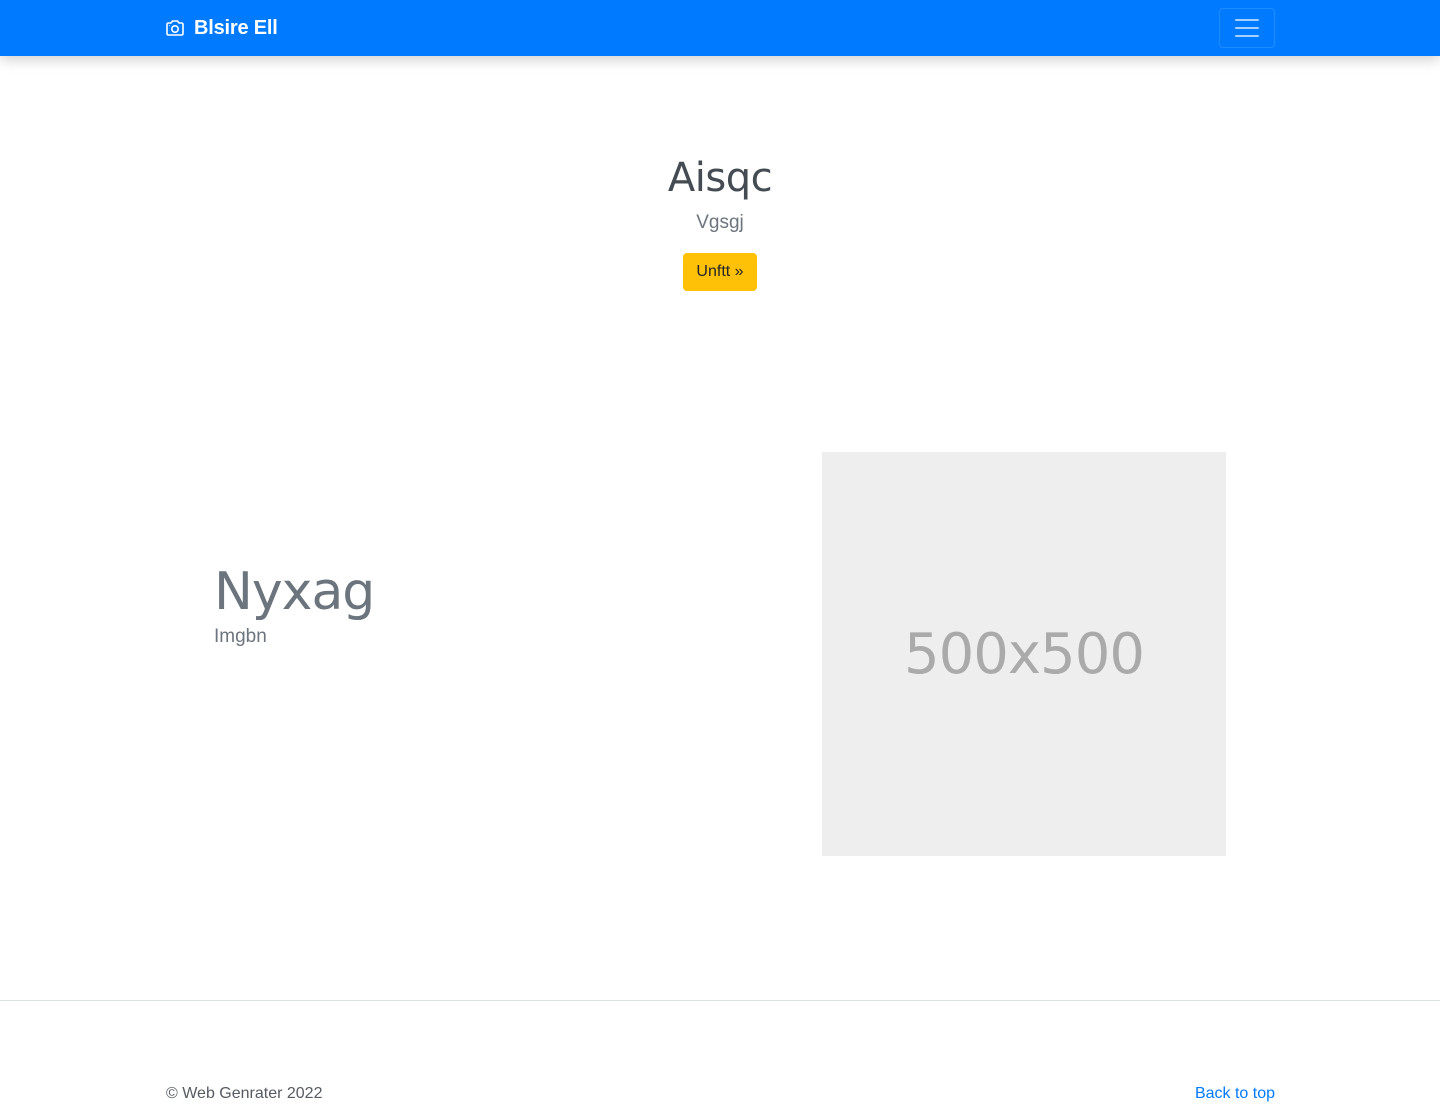  I want to click on navbar-brand: Blsire Ell, so click(221, 28).